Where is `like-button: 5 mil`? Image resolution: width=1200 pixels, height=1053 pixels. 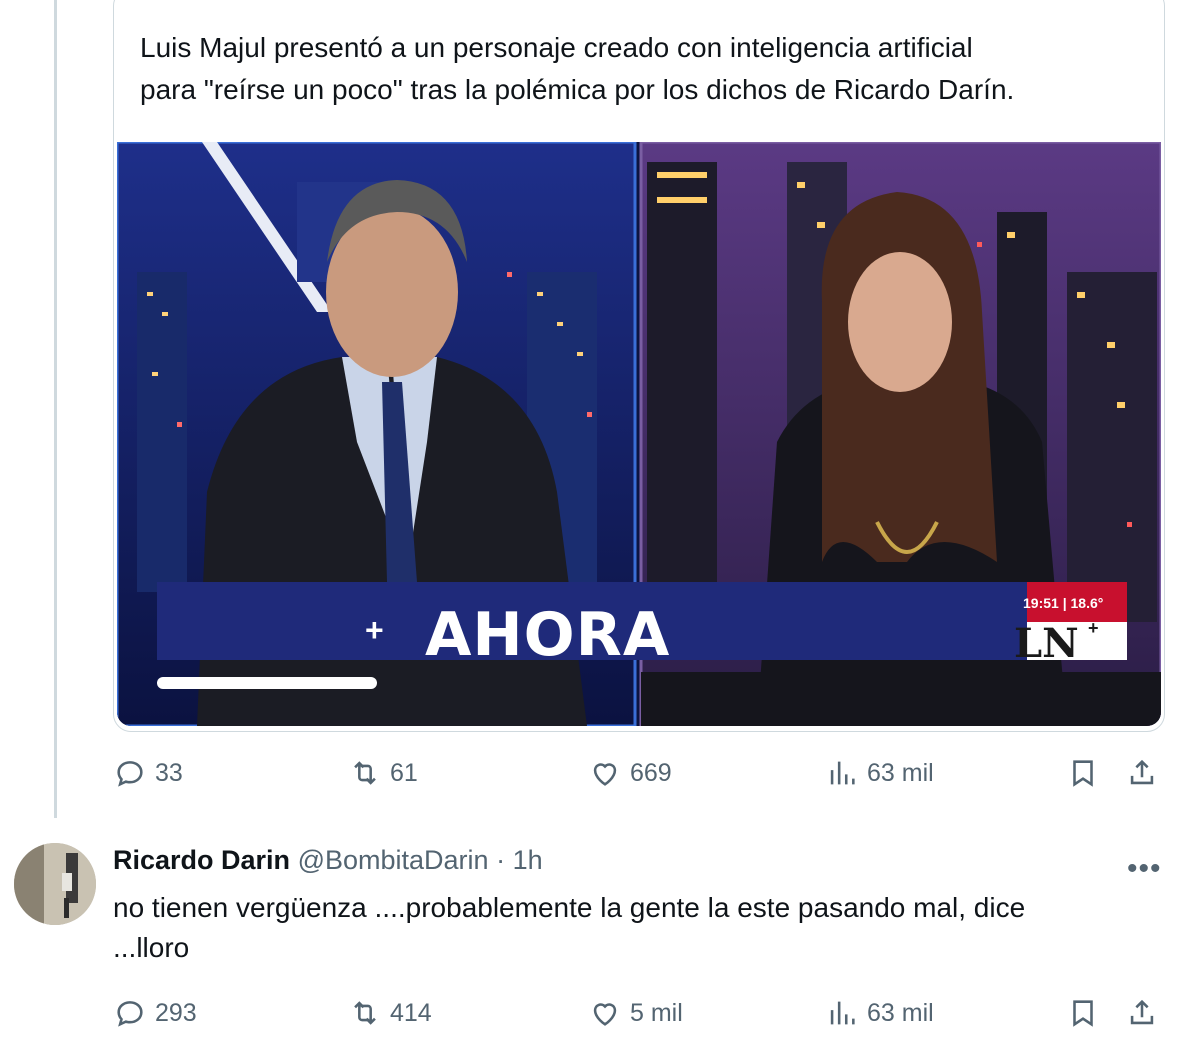
like-button: 5 mil is located at coordinates (635, 1013).